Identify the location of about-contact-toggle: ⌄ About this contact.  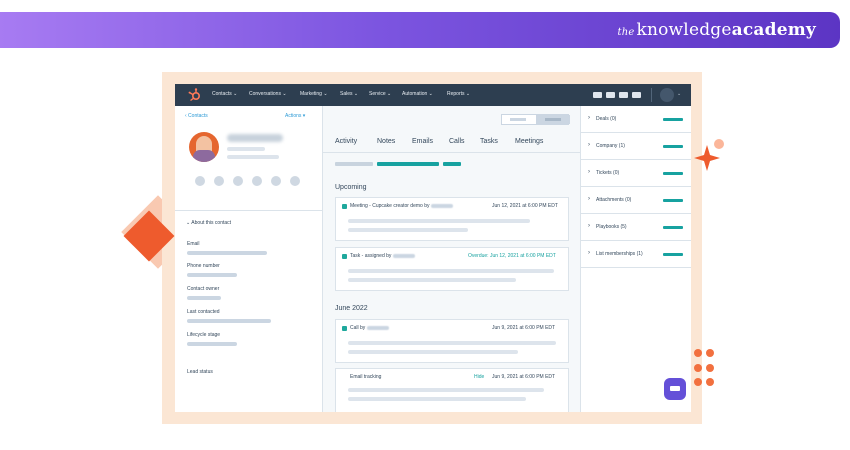
(208, 223).